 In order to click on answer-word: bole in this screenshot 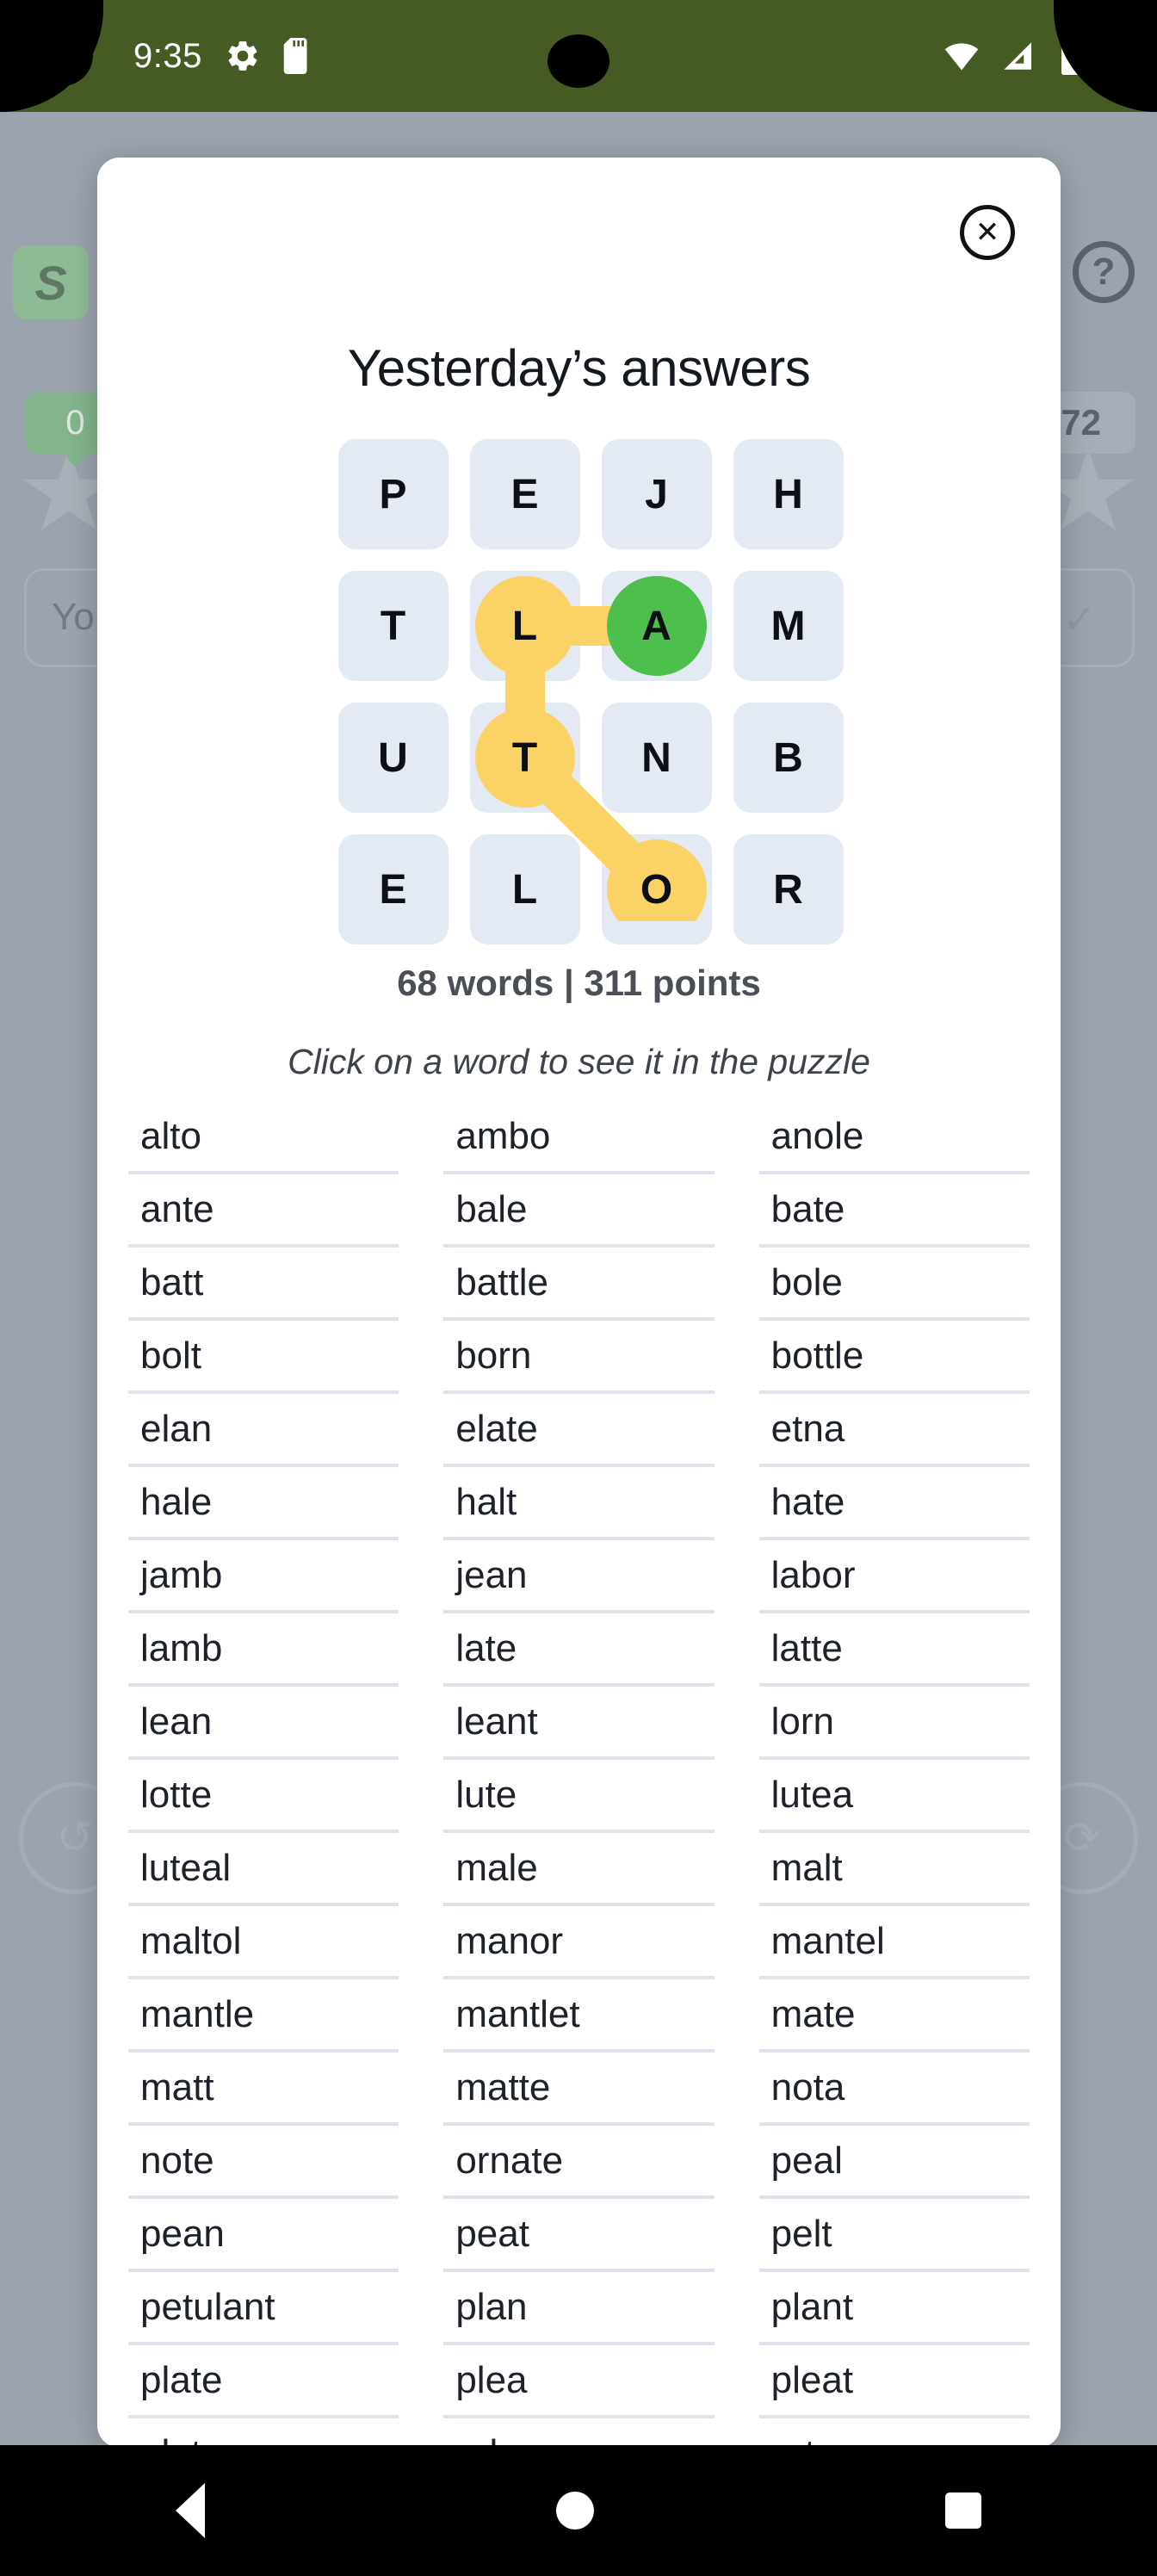, I will do `click(894, 1284)`.